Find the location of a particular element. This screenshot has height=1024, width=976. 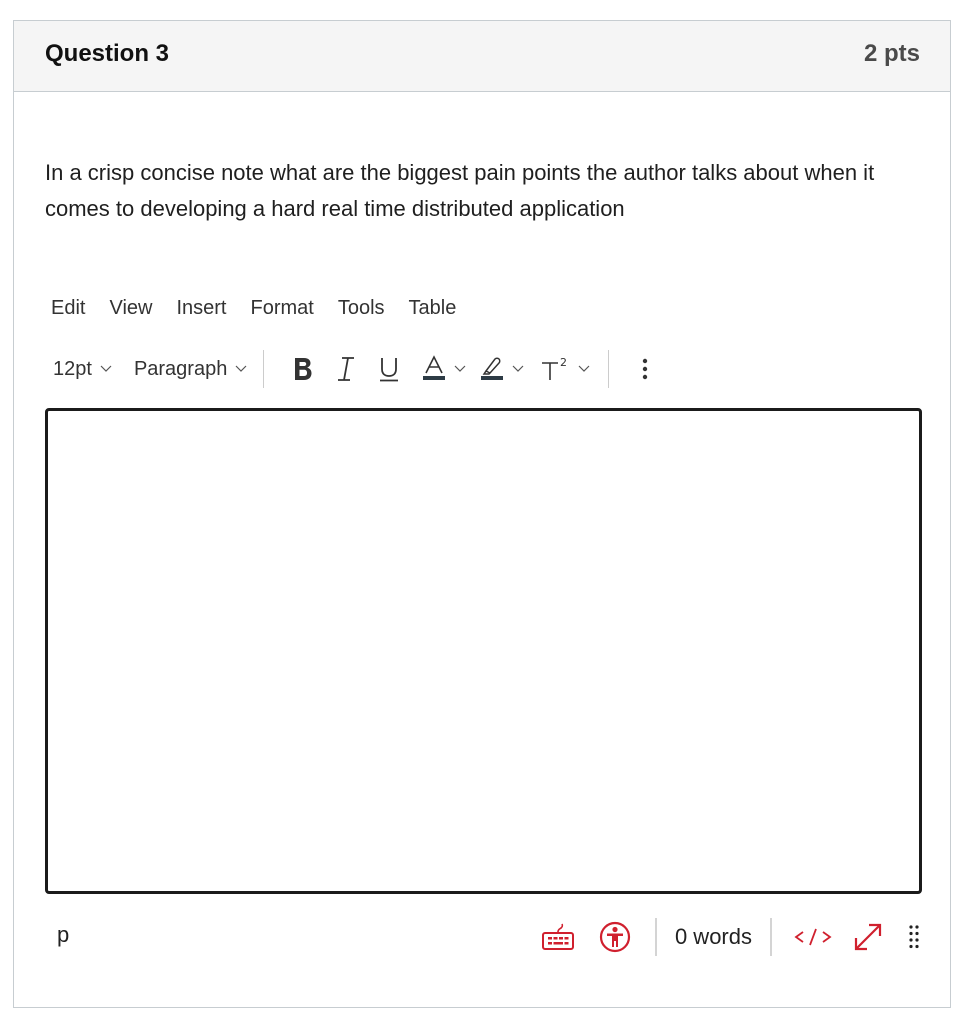

block-format-select: Paragraph is located at coordinates (190, 369).